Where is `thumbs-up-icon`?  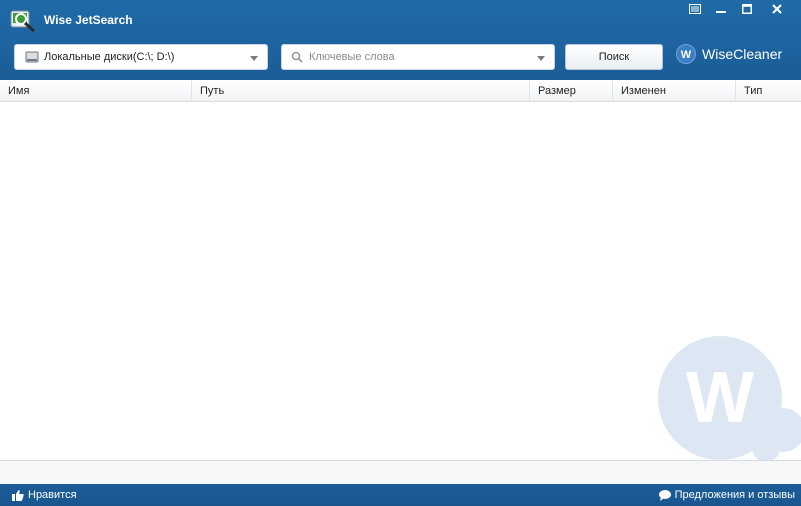
thumbs-up-icon is located at coordinates (18, 495).